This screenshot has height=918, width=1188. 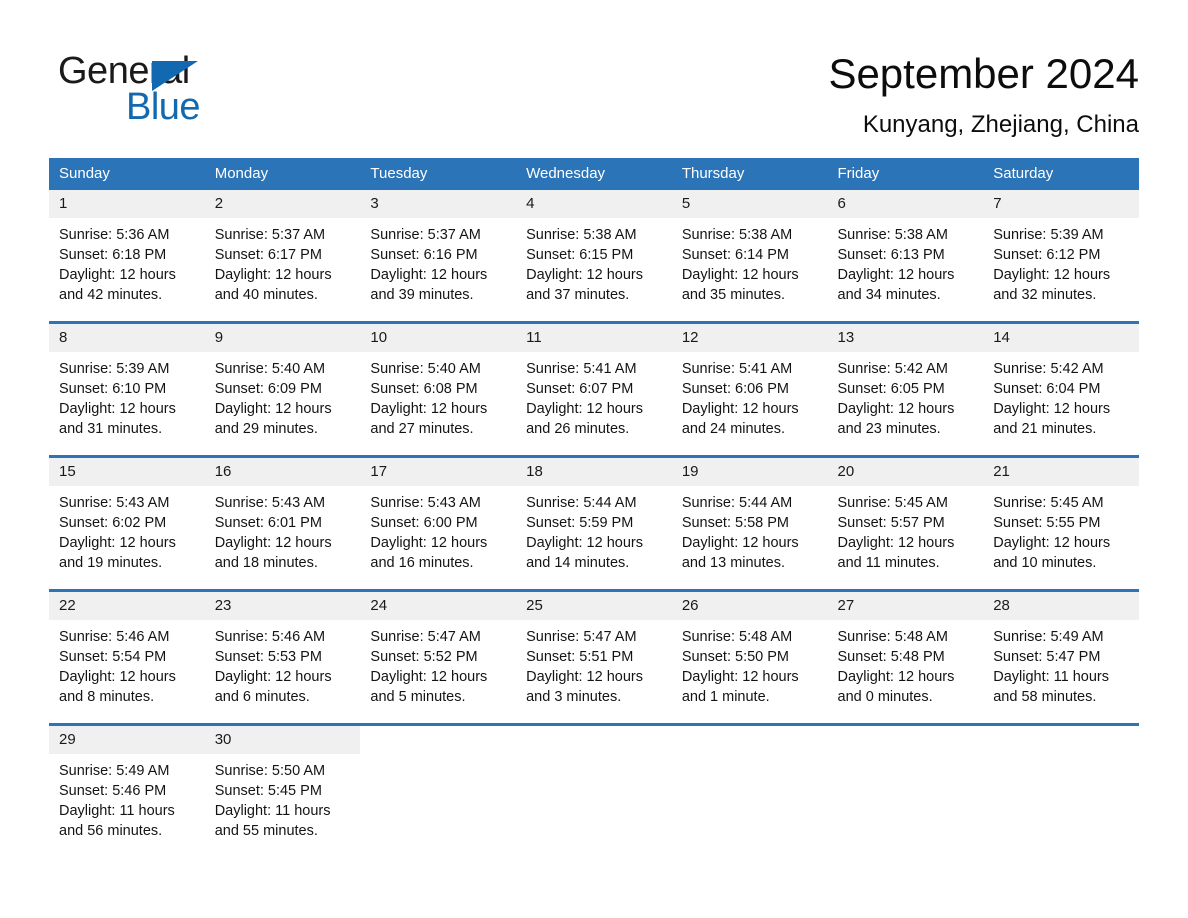 I want to click on daylight-text: Daylight: 12 hours and 34 minutes., so click(x=896, y=285).